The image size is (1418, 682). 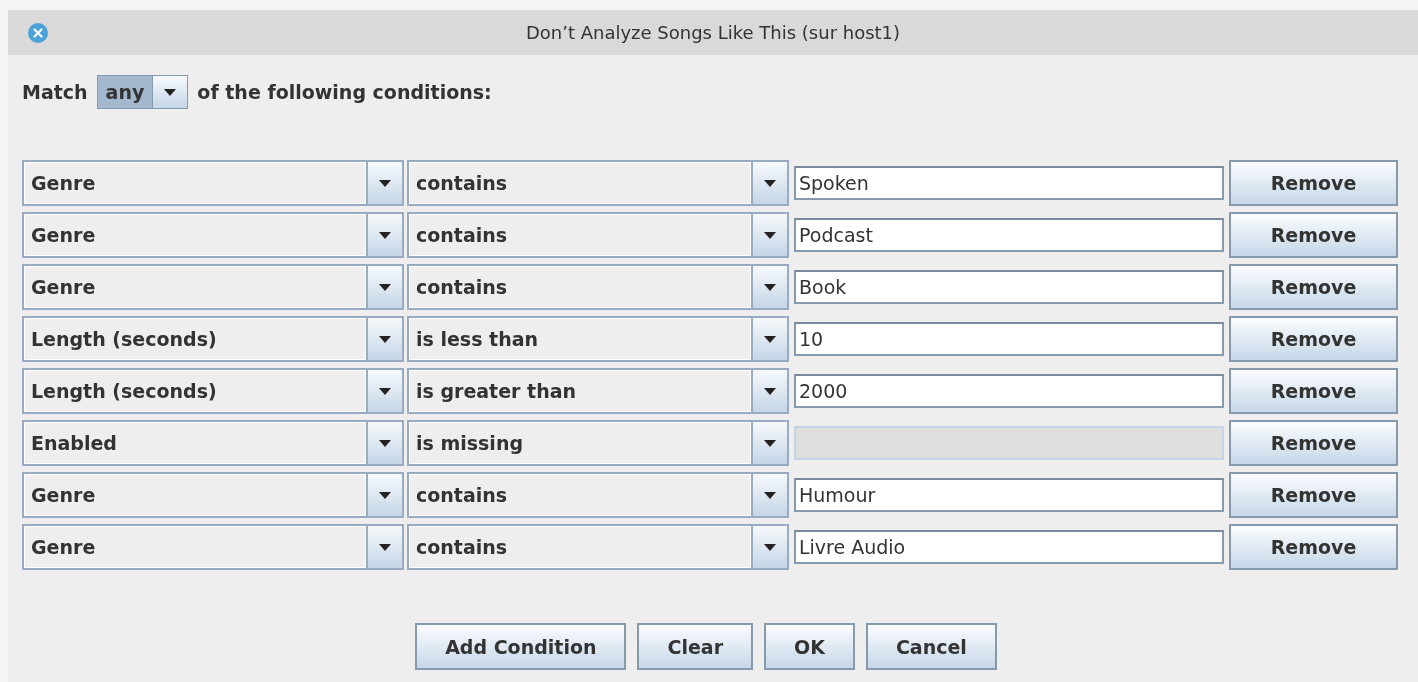 I want to click on close-icon, so click(x=38, y=32).